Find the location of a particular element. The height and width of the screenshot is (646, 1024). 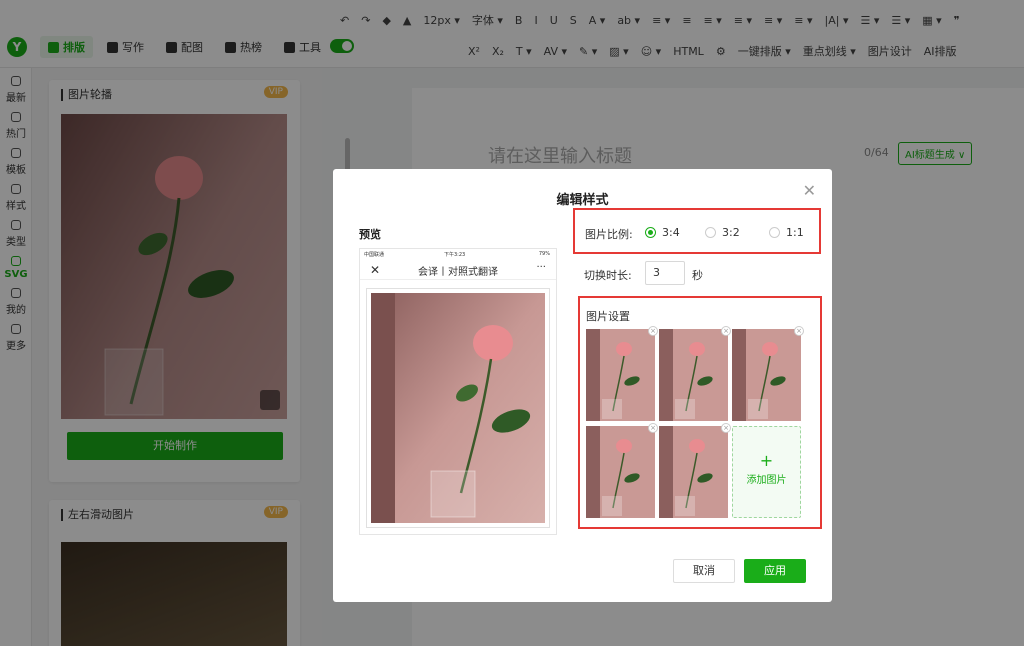

ratio-1-1-radio: 1:1 is located at coordinates (786, 232).